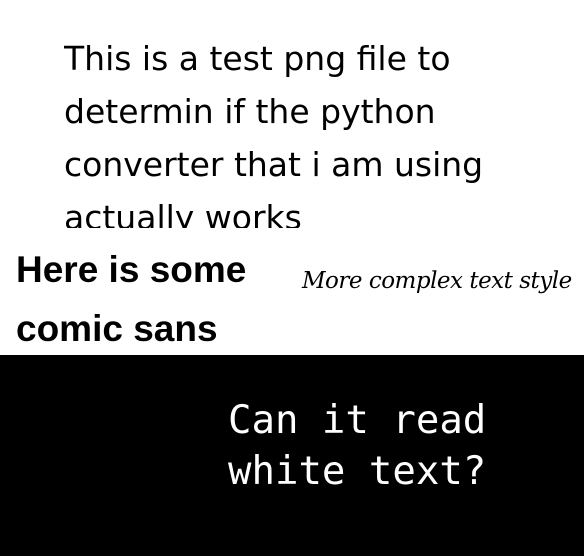 The width and height of the screenshot is (584, 556). I want to click on comic-sans-text: Here is some comic sans, so click(131, 299).